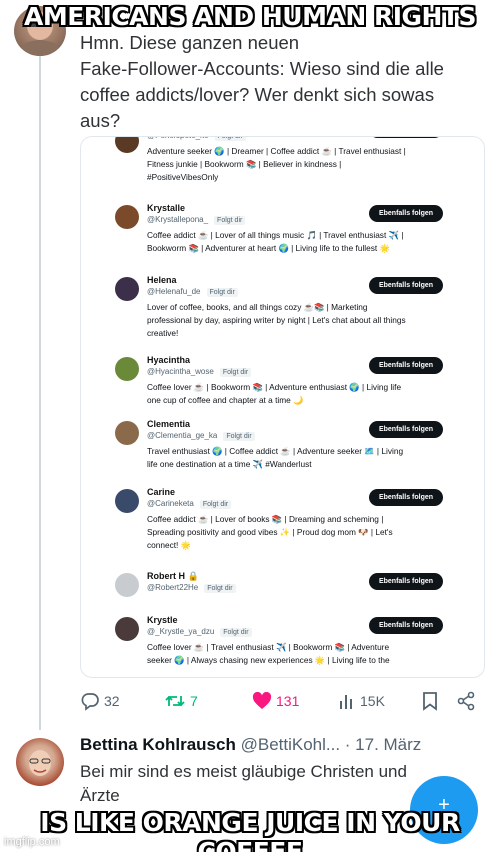  I want to click on bookmark-action, so click(430, 701).